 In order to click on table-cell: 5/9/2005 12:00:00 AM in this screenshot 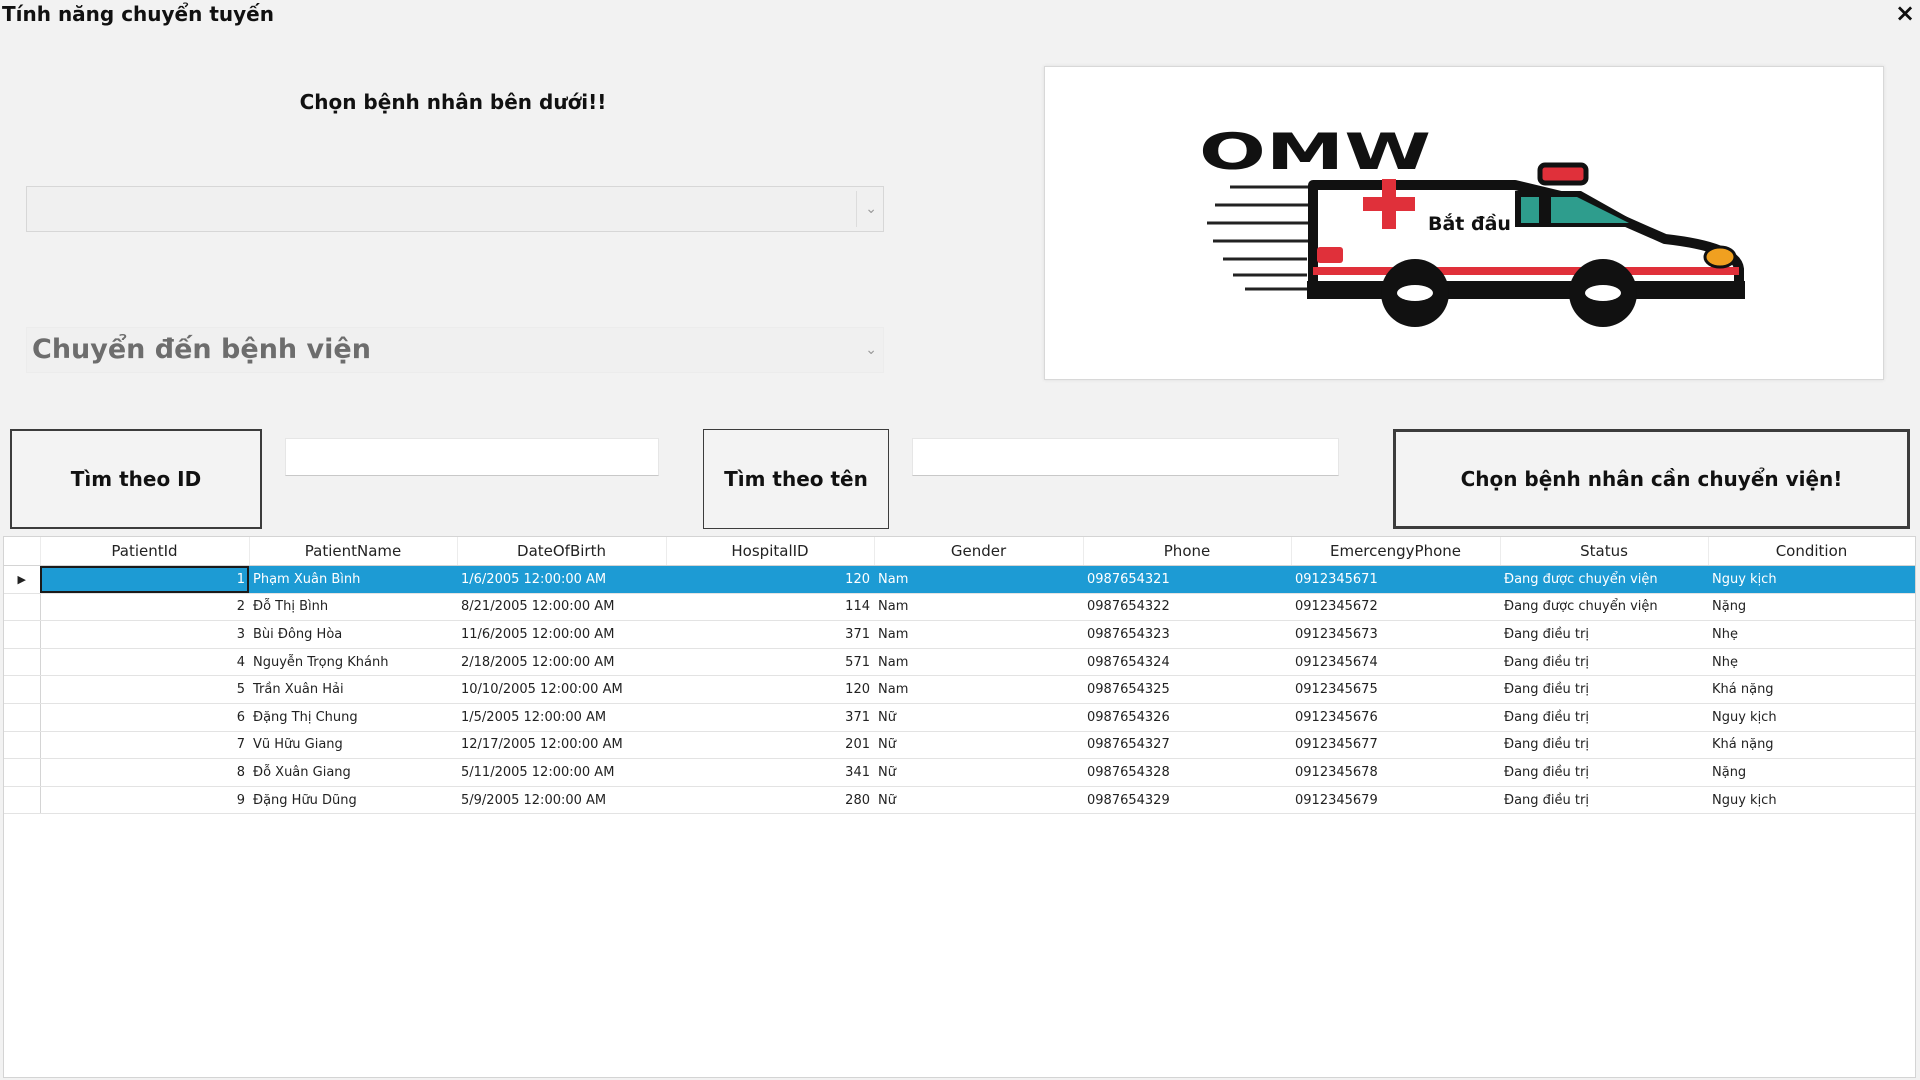, I will do `click(561, 800)`.